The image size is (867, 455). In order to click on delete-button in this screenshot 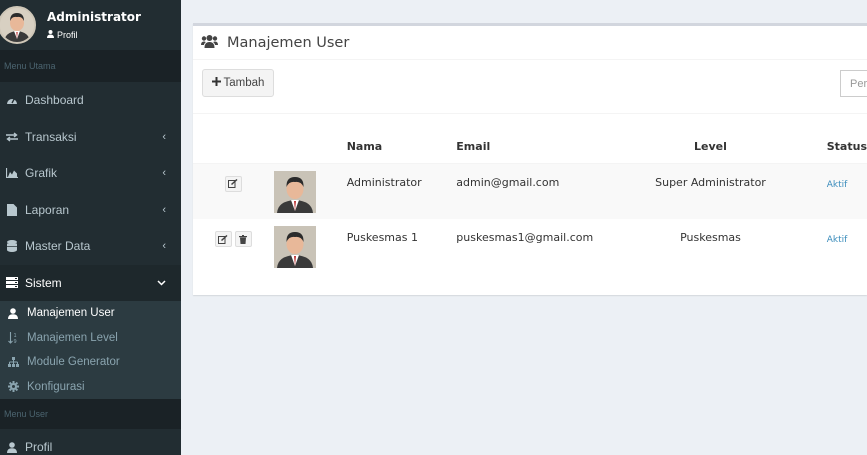, I will do `click(243, 239)`.